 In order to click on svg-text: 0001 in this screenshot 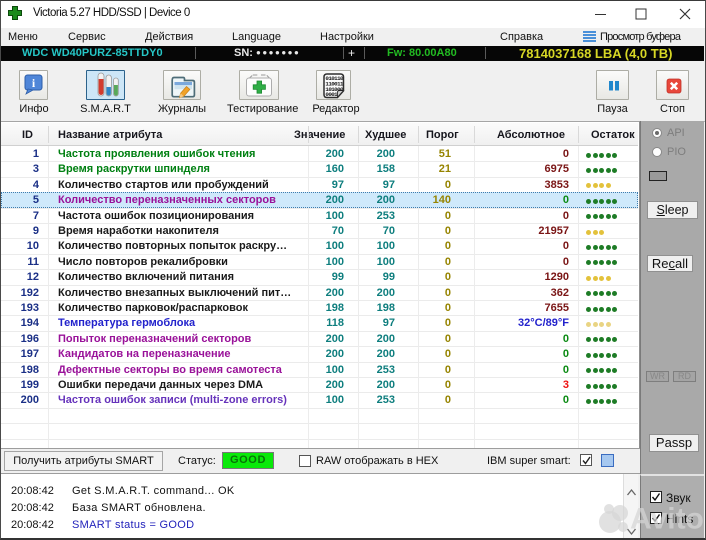, I will do `click(331, 94)`.